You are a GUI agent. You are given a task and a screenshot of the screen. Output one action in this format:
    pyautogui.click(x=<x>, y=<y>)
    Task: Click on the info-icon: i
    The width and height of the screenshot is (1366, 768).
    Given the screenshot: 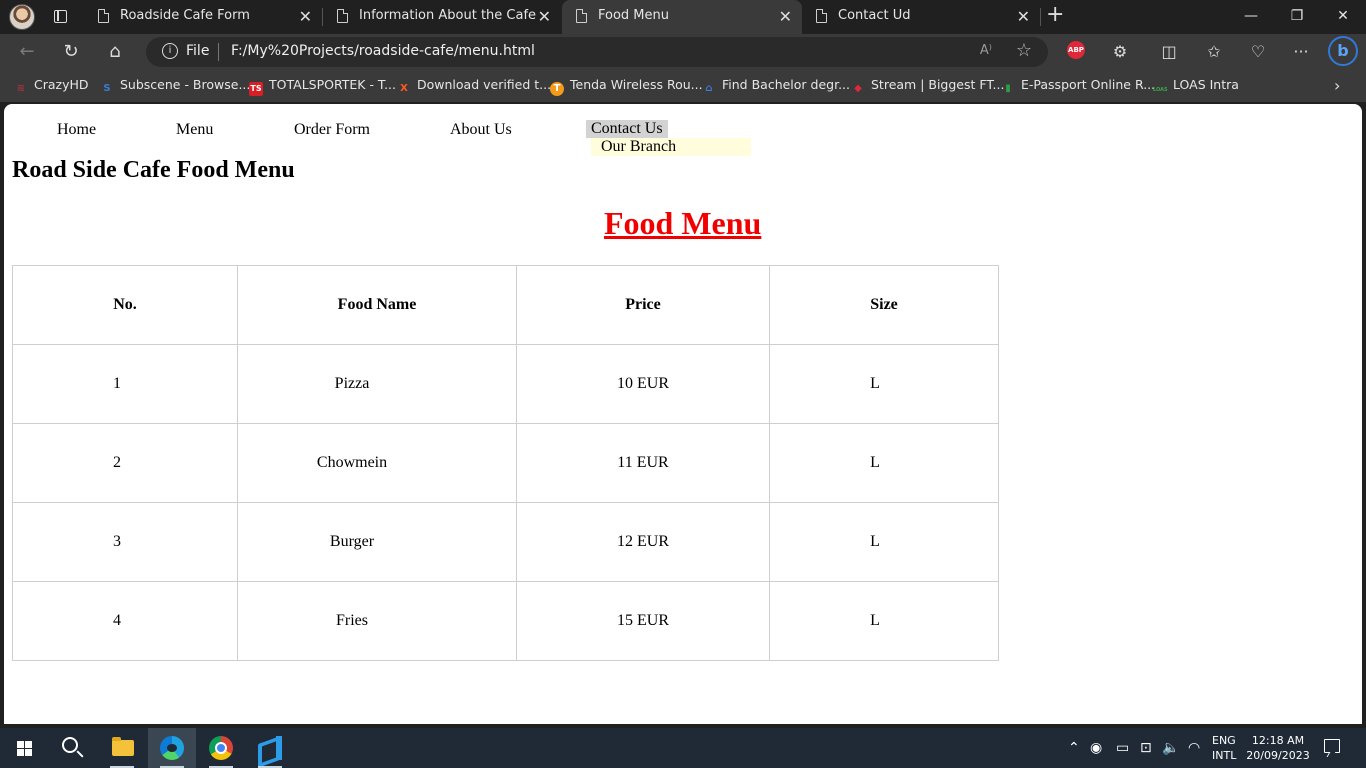 What is the action you would take?
    pyautogui.click(x=170, y=51)
    